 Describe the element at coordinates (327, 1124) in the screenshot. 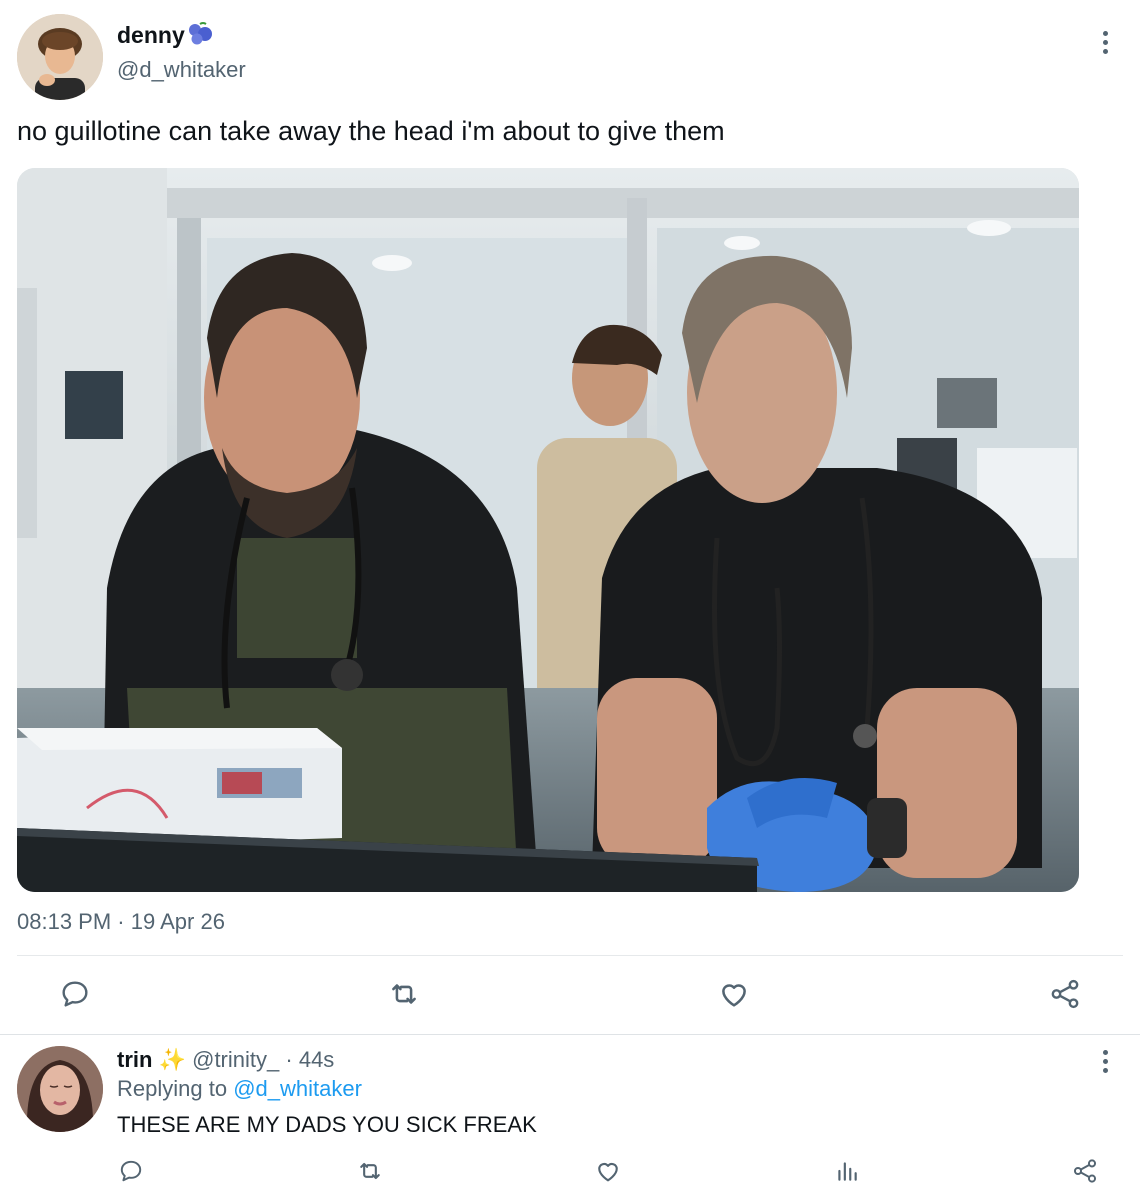

I see `reply-text: THESE ARE MY DADS YOU SICK FREAK` at that location.